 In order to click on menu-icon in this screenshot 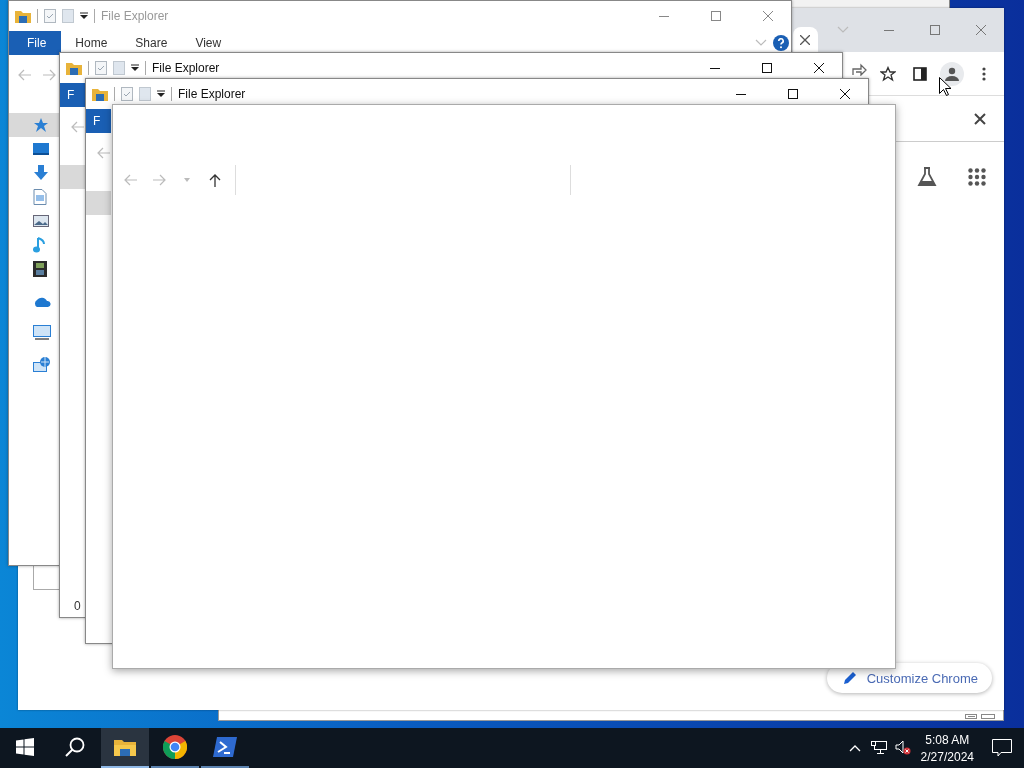, I will do `click(984, 73)`.